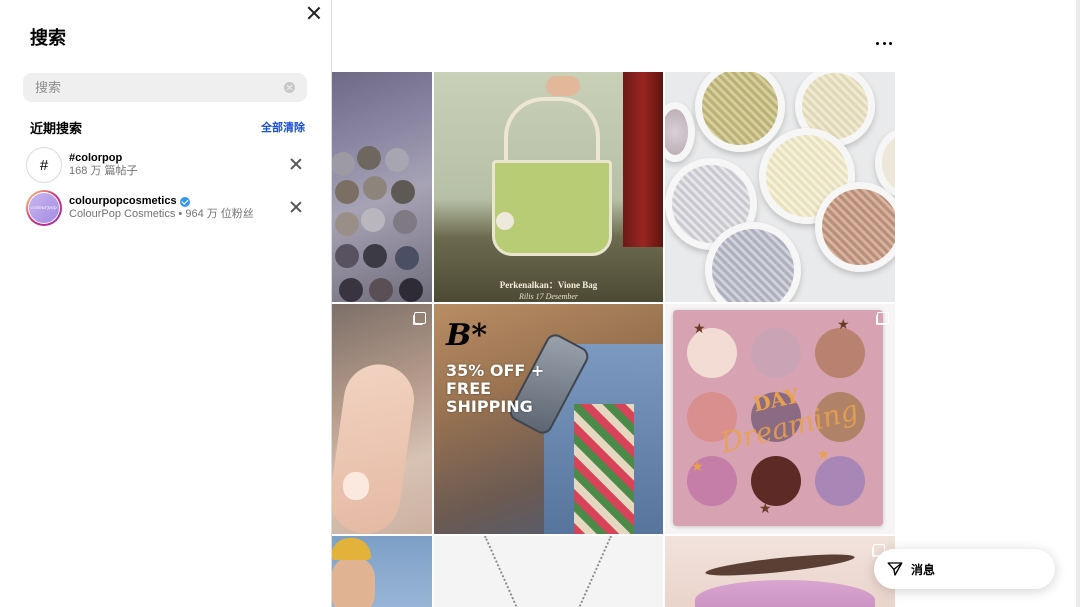 The image size is (1080, 607). I want to click on hand, so click(563, 86).